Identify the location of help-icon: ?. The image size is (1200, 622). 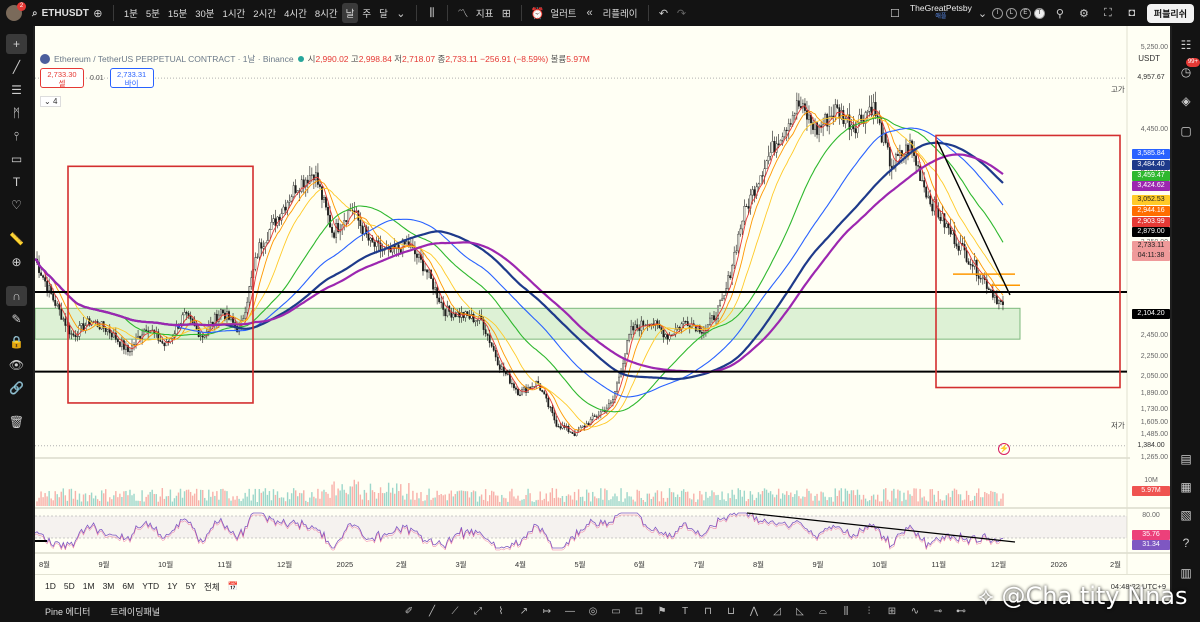
(1186, 543).